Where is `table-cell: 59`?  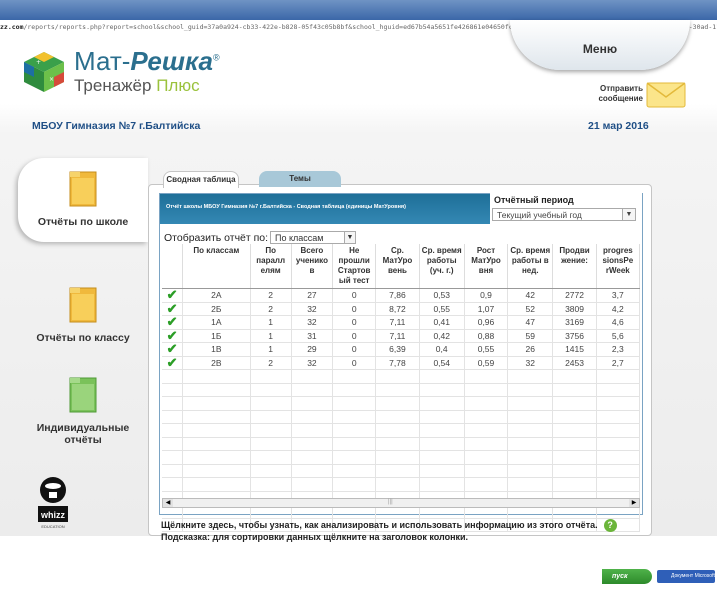 table-cell: 59 is located at coordinates (530, 336).